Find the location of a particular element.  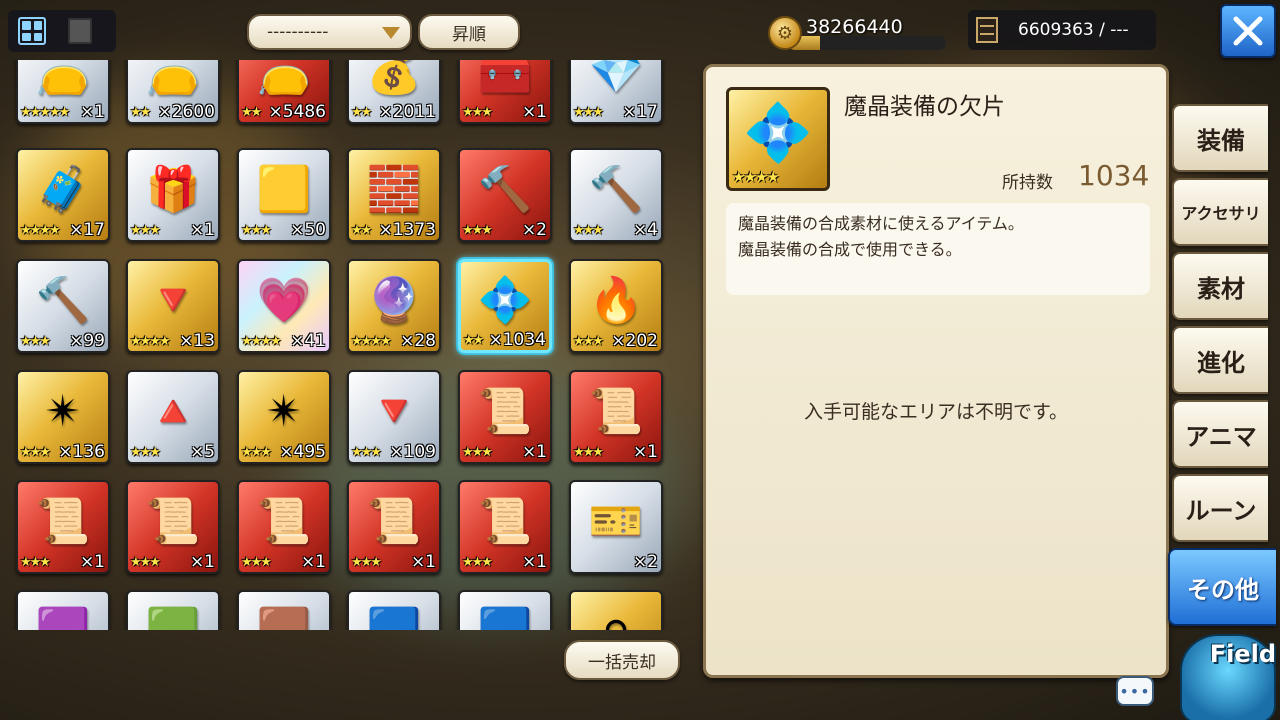

item-slot-scroll-silver-hair: 📜 ★★★ ×1 is located at coordinates (505, 417).